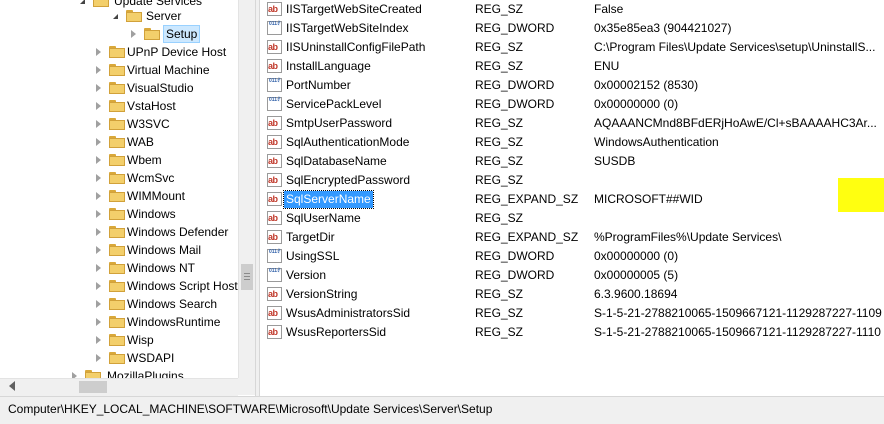 This screenshot has height=424, width=884. What do you see at coordinates (656, 142) in the screenshot?
I see `value-data: WindowsAuthentication` at bounding box center [656, 142].